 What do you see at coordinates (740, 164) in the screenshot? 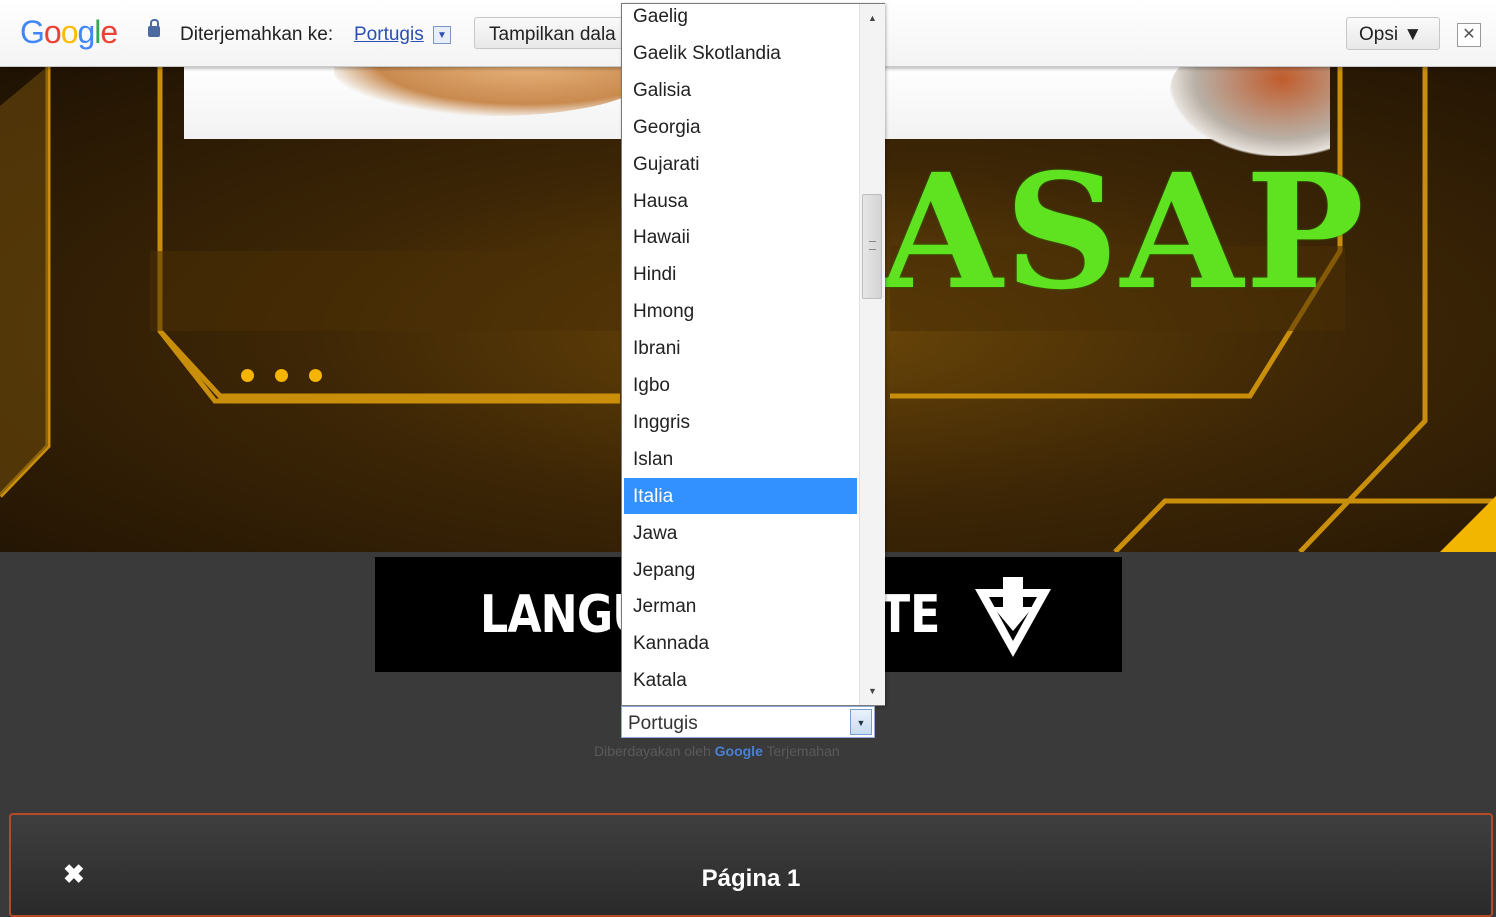
I see `language-option: Gujarati` at bounding box center [740, 164].